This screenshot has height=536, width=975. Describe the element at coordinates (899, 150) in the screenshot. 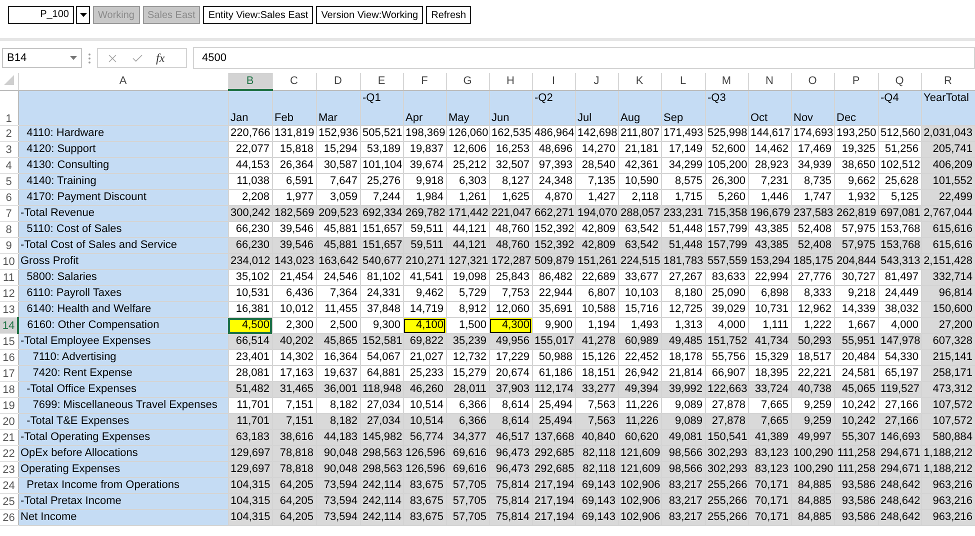

I see `table-cell: 51,256` at that location.